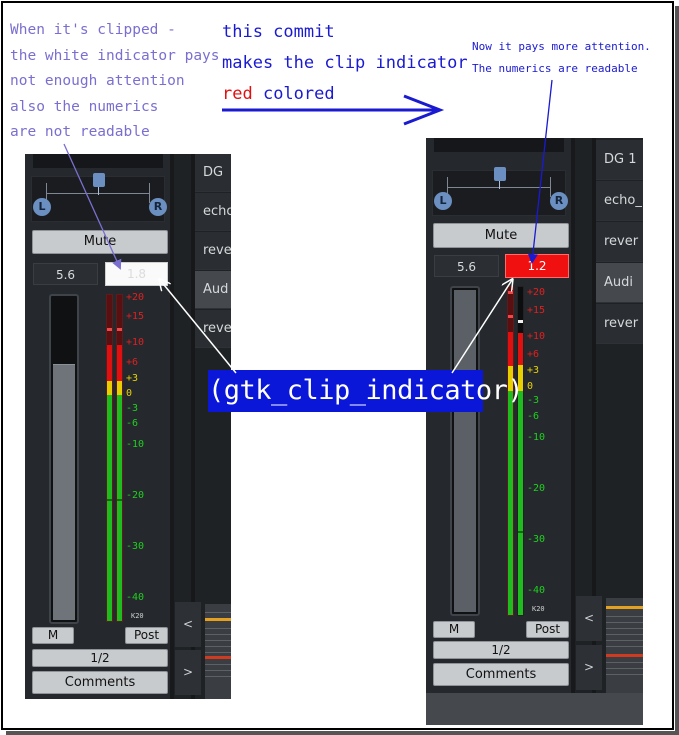 Image resolution: width=679 pixels, height=735 pixels. Describe the element at coordinates (333, 110) in the screenshot. I see `commit-arrow` at that location.